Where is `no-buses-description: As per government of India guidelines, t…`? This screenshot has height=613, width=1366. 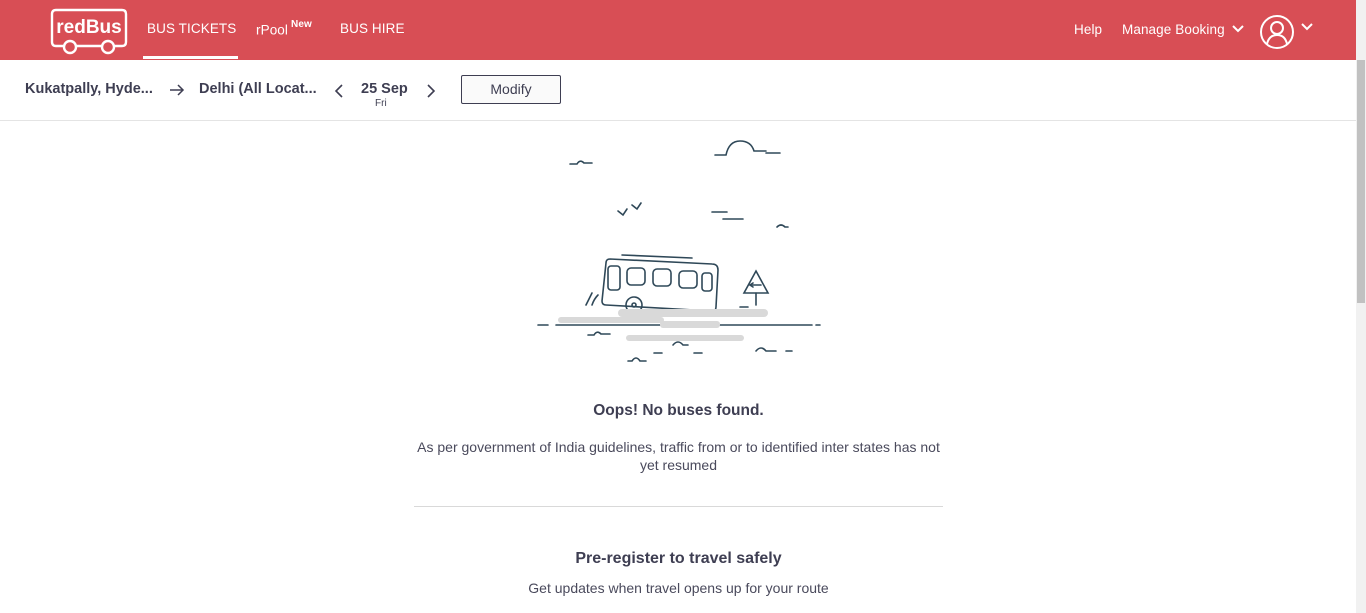
no-buses-description: As per government of India guidelines, t… is located at coordinates (678, 456).